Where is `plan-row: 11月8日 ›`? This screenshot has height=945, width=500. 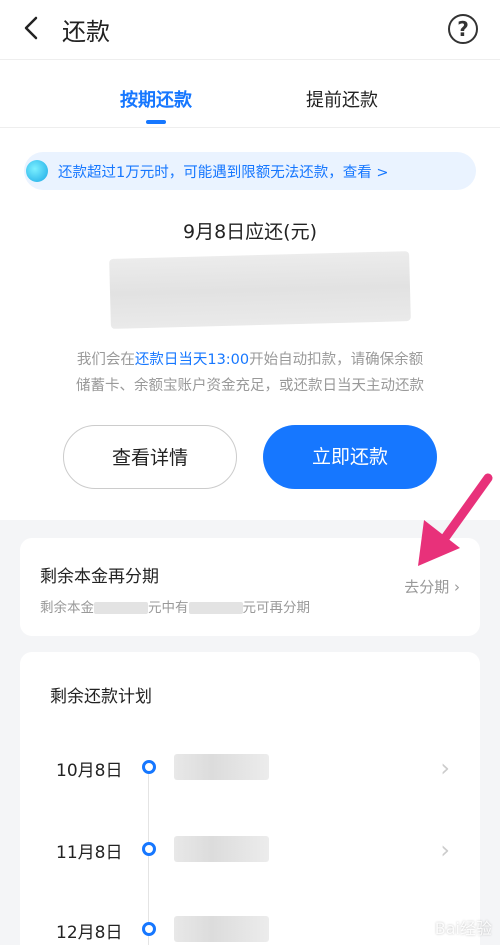
plan-row: 11月8日 › is located at coordinates (250, 850).